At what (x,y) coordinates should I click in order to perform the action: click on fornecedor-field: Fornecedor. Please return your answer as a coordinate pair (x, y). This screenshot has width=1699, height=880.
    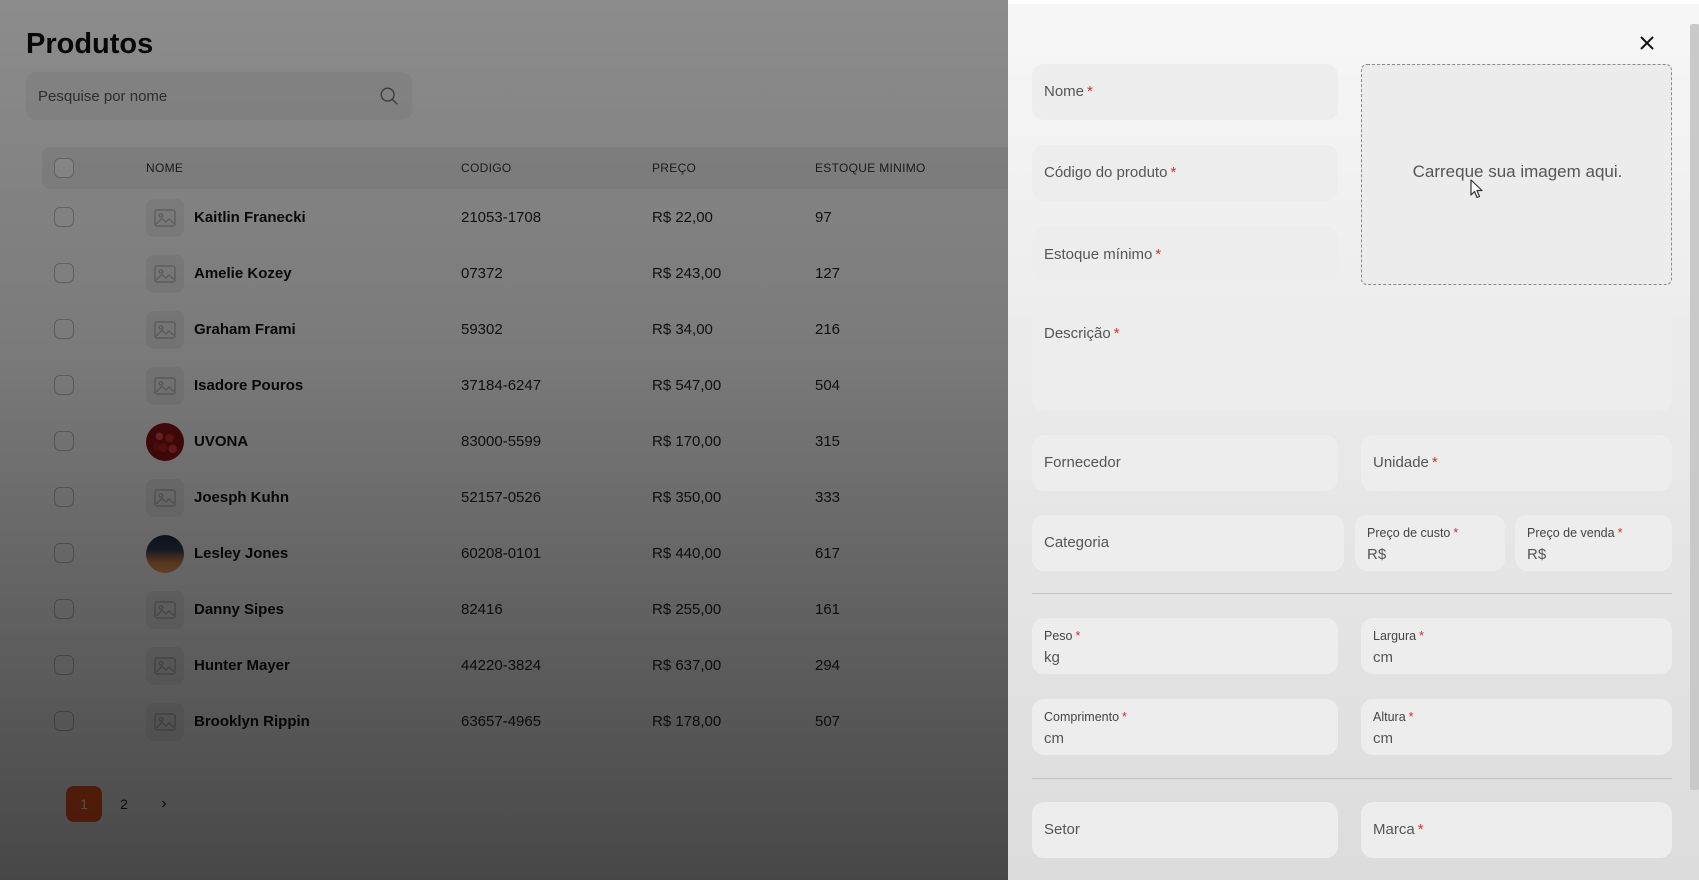
    Looking at the image, I should click on (1185, 463).